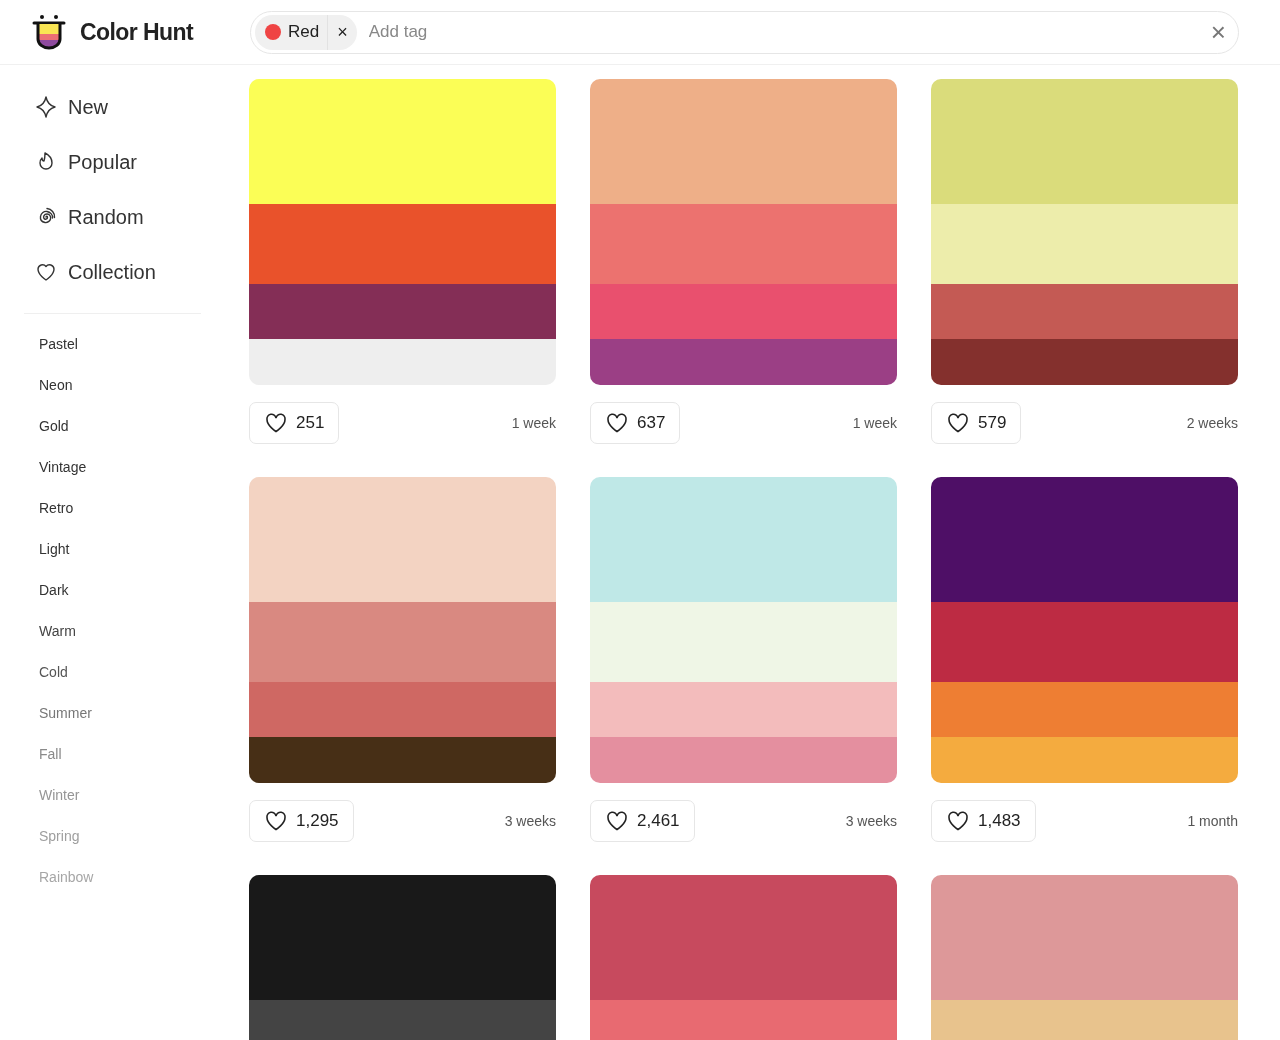 The image size is (1280, 1040). What do you see at coordinates (1212, 821) in the screenshot?
I see `palette-age: 1 month` at bounding box center [1212, 821].